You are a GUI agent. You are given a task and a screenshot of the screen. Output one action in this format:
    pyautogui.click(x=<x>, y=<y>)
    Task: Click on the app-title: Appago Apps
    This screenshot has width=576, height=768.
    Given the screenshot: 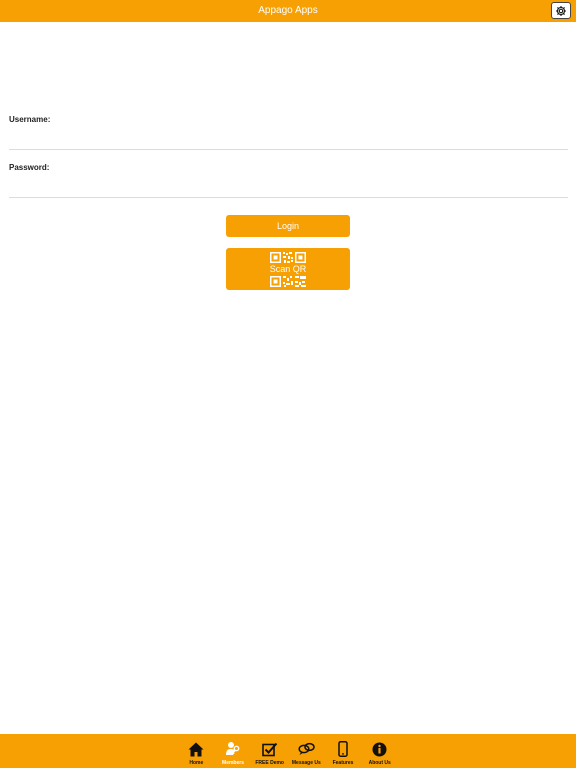 What is the action you would take?
    pyautogui.click(x=288, y=10)
    